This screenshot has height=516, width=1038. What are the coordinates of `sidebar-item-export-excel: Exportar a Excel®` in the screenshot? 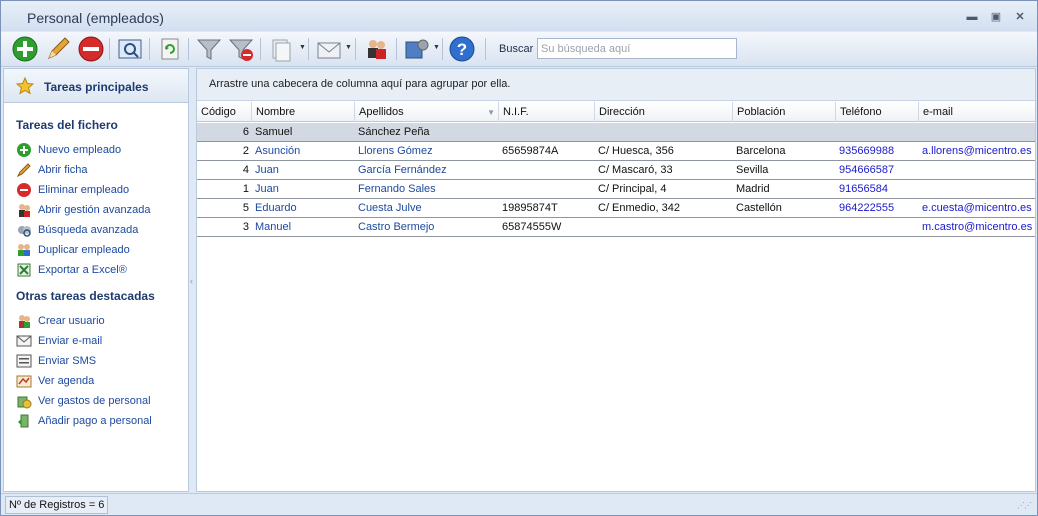 It's located at (101, 270).